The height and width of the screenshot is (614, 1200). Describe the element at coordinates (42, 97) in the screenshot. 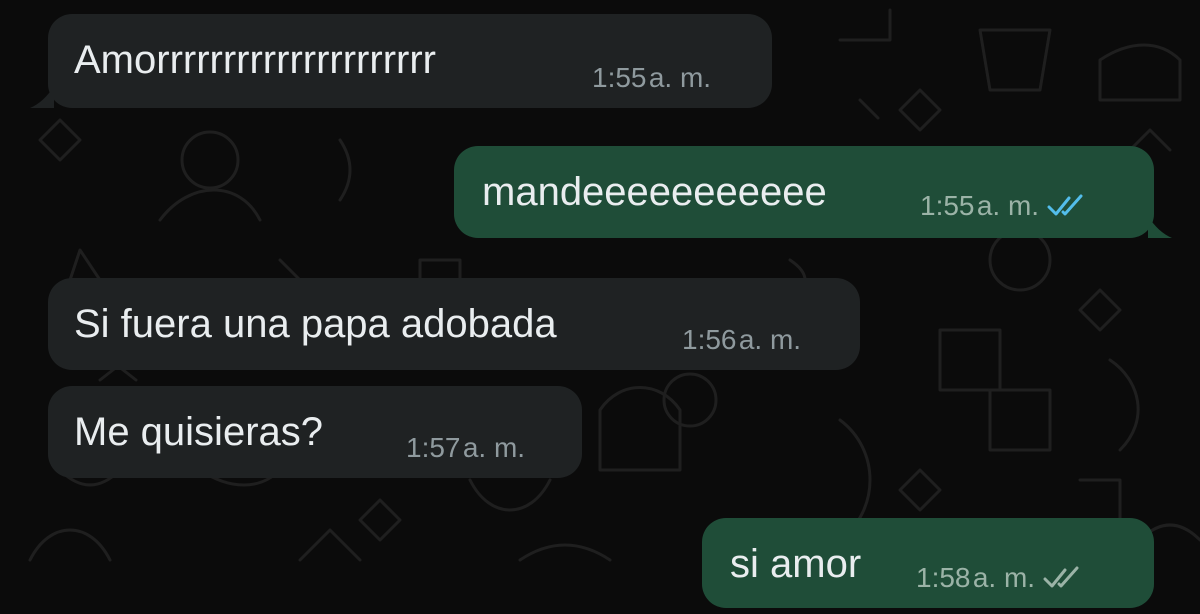

I see `bubble-tail-incoming` at that location.